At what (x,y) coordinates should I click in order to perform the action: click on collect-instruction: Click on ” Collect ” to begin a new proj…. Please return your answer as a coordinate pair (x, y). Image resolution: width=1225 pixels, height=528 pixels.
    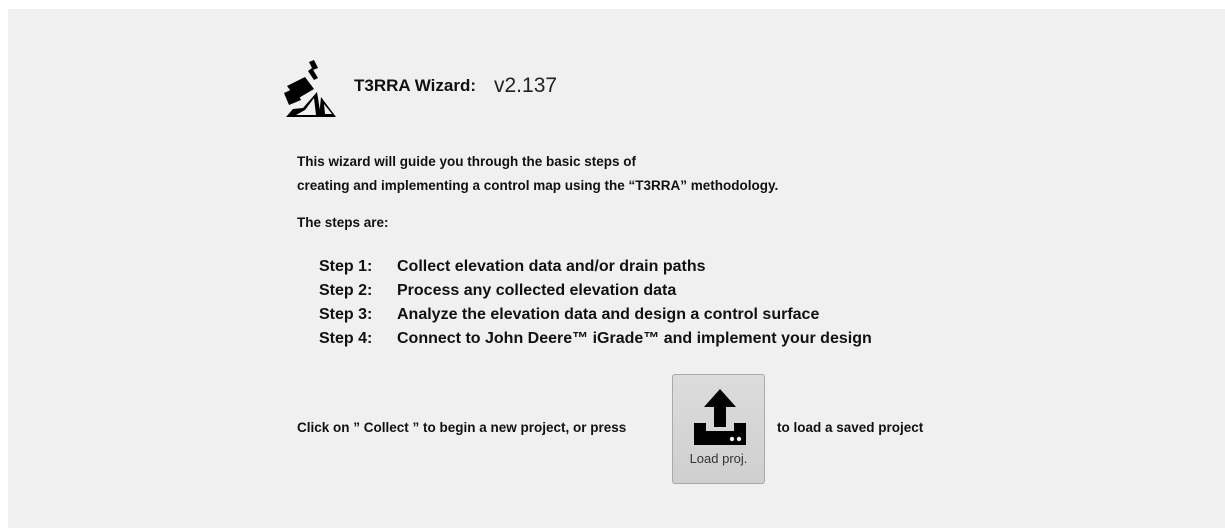
    Looking at the image, I should click on (462, 427).